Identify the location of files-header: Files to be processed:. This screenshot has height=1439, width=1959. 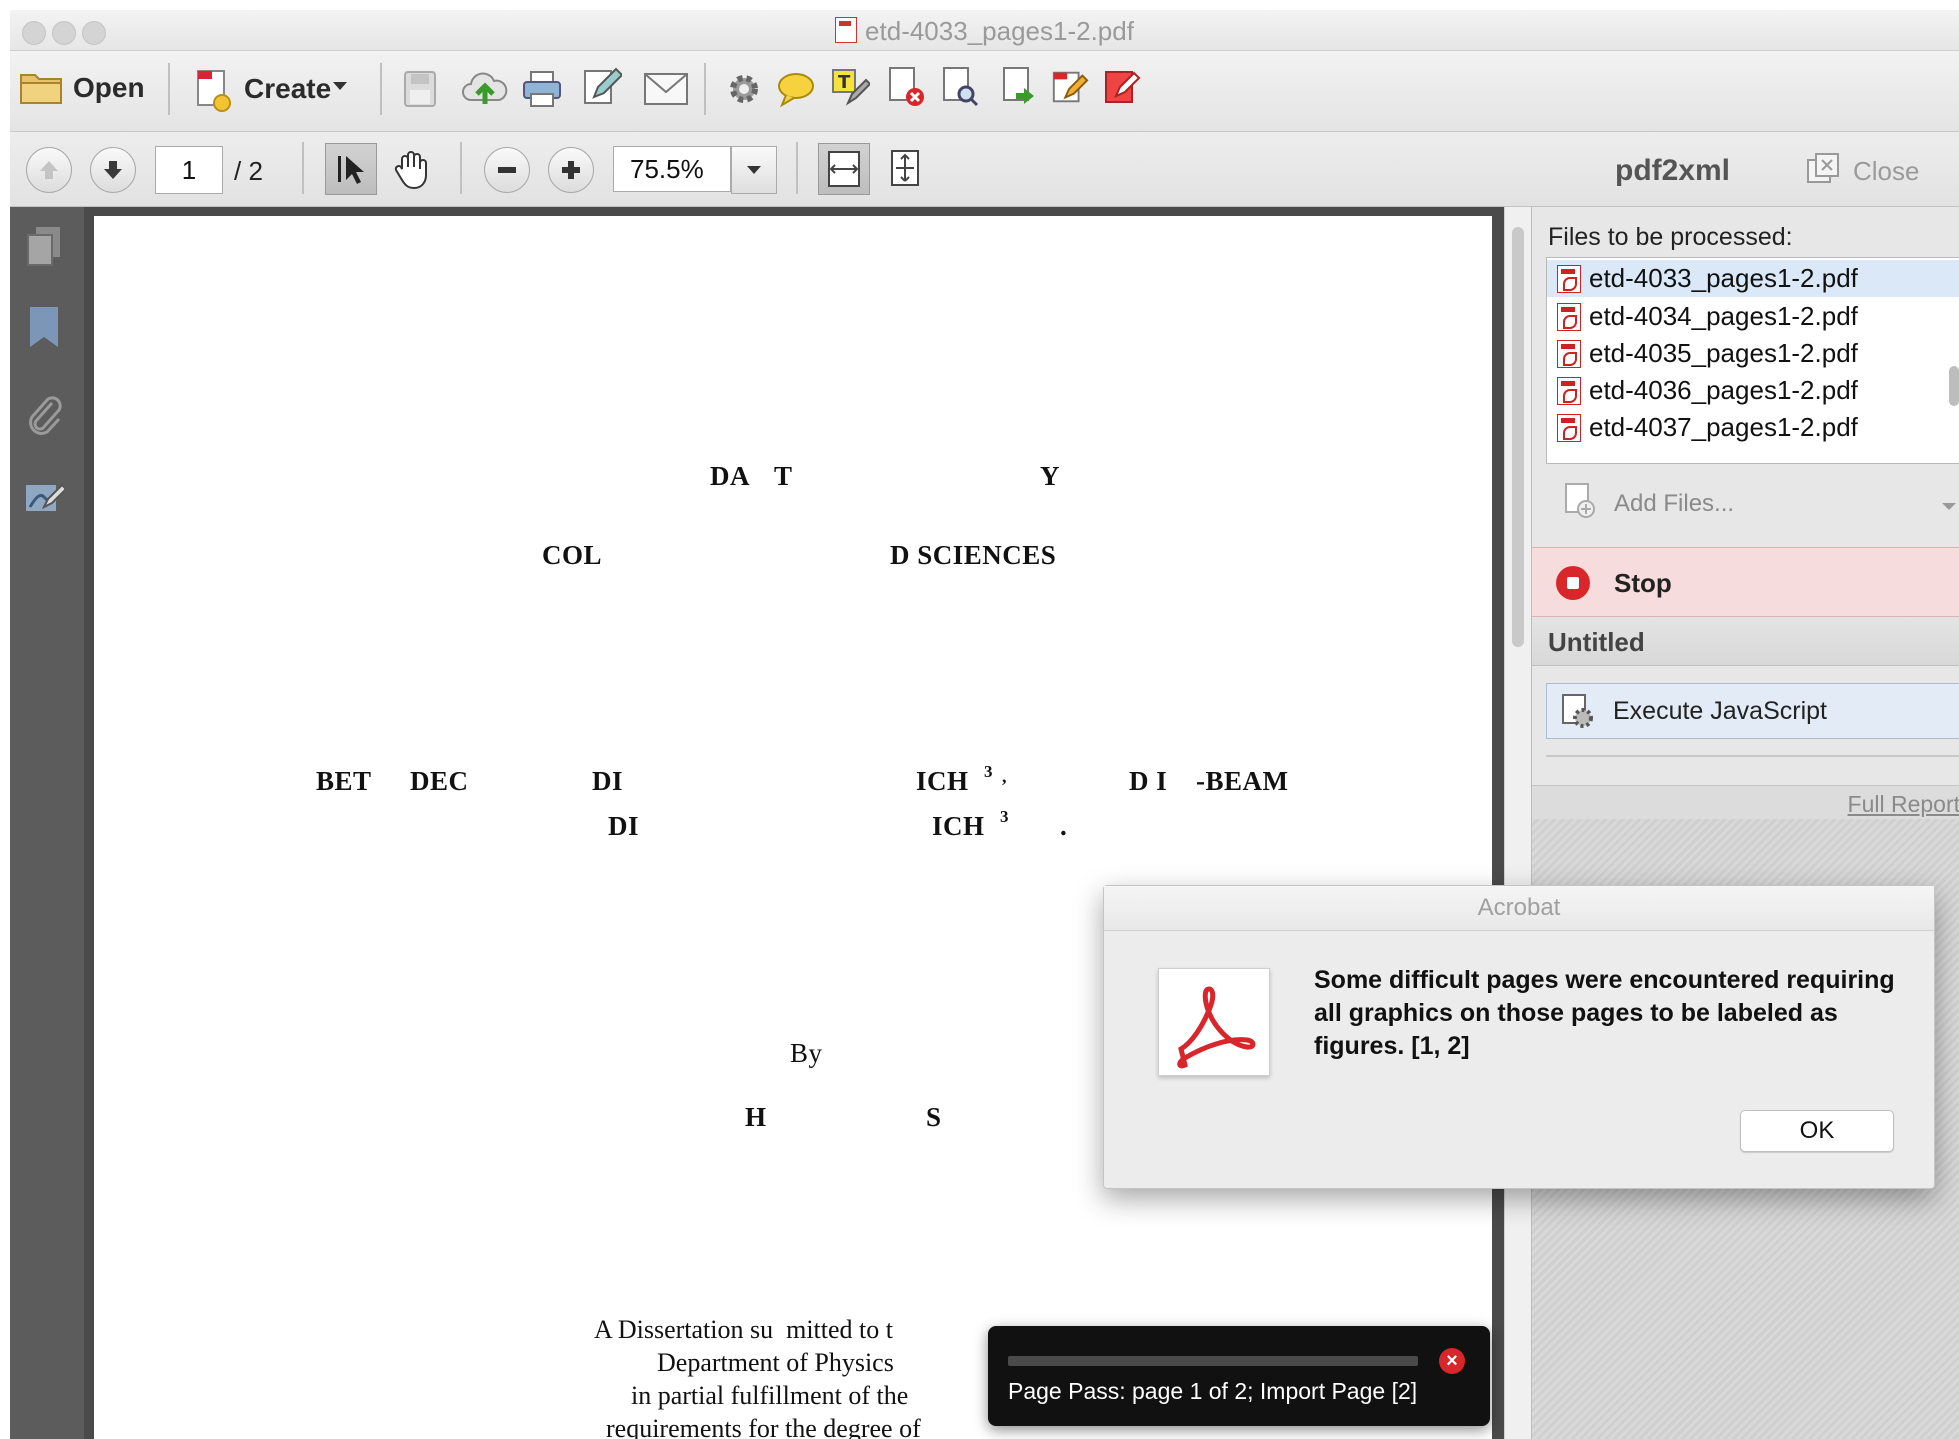
(1670, 237).